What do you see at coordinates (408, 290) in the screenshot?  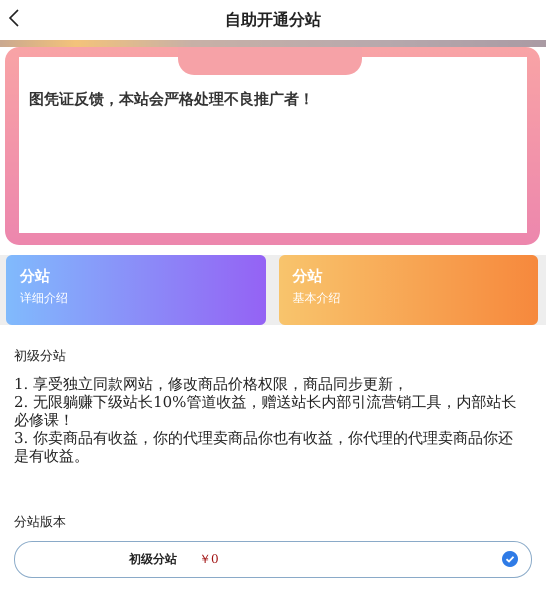 I see `intro-card: 分站 基本介绍` at bounding box center [408, 290].